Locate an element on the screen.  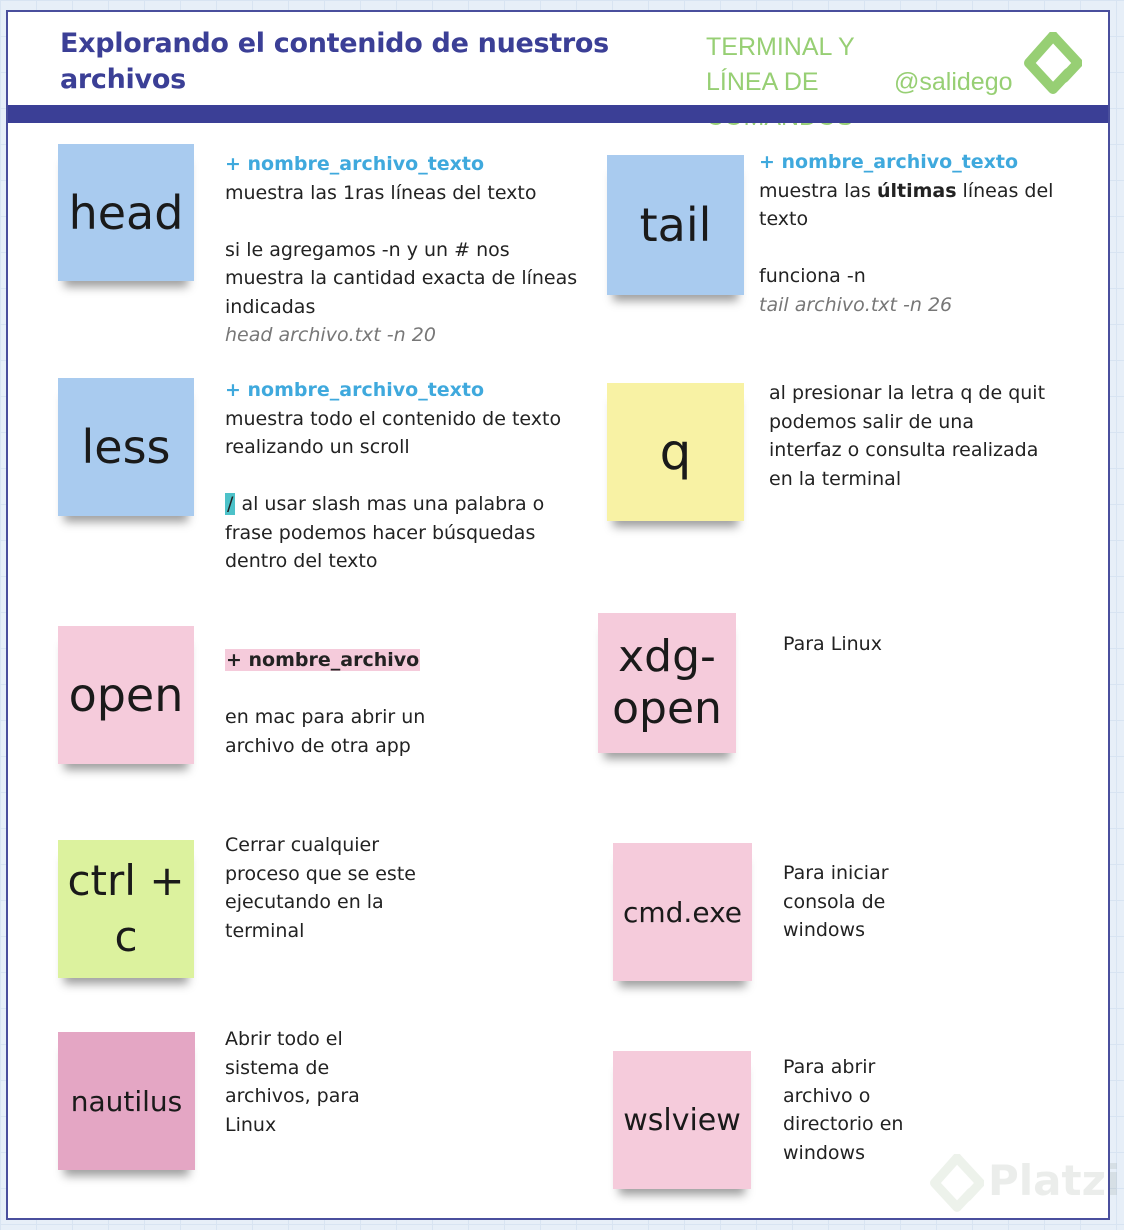
sticky-note-wslview: wslview is located at coordinates (682, 1120).